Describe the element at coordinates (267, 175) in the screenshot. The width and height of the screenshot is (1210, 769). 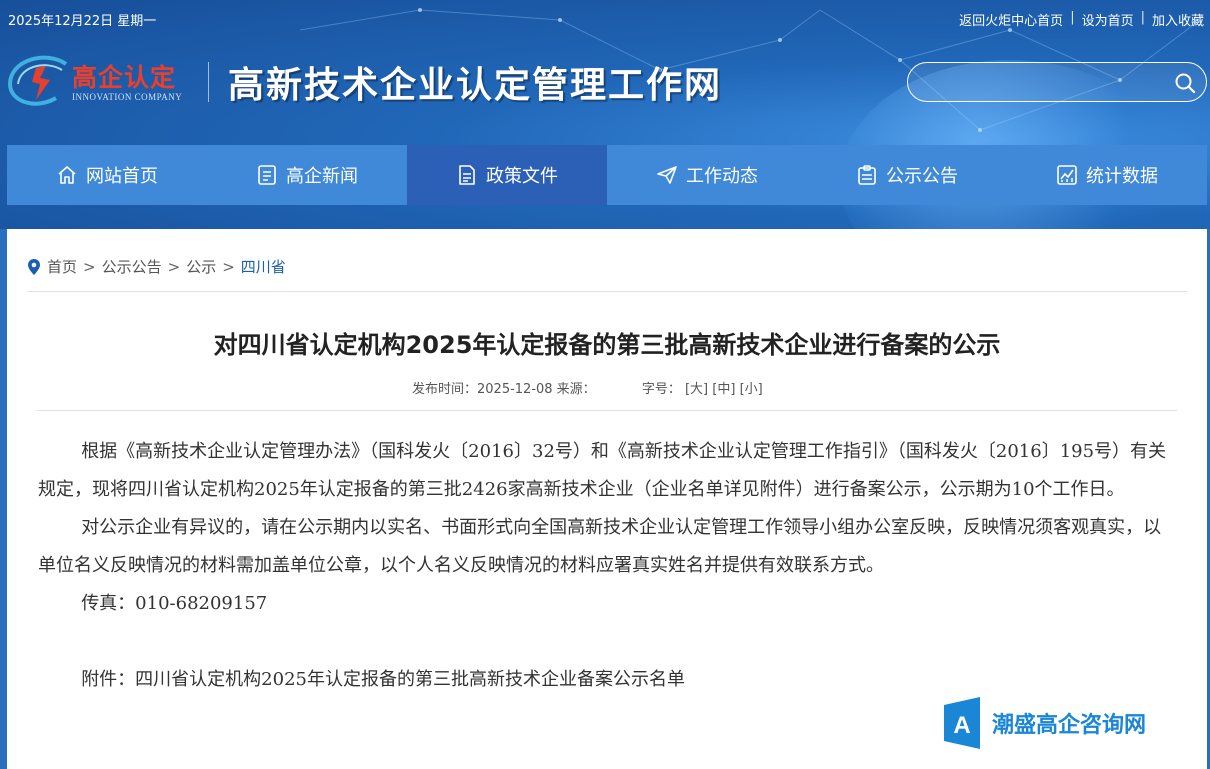
I see `news-icon` at that location.